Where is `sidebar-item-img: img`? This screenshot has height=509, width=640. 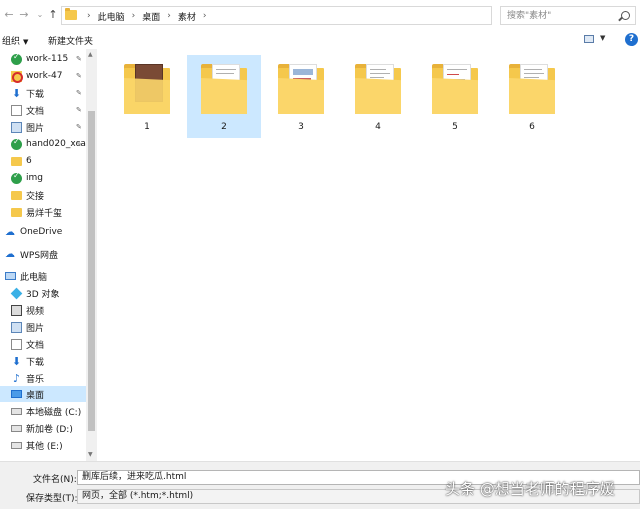
sidebar-item-img: img is located at coordinates (43, 178).